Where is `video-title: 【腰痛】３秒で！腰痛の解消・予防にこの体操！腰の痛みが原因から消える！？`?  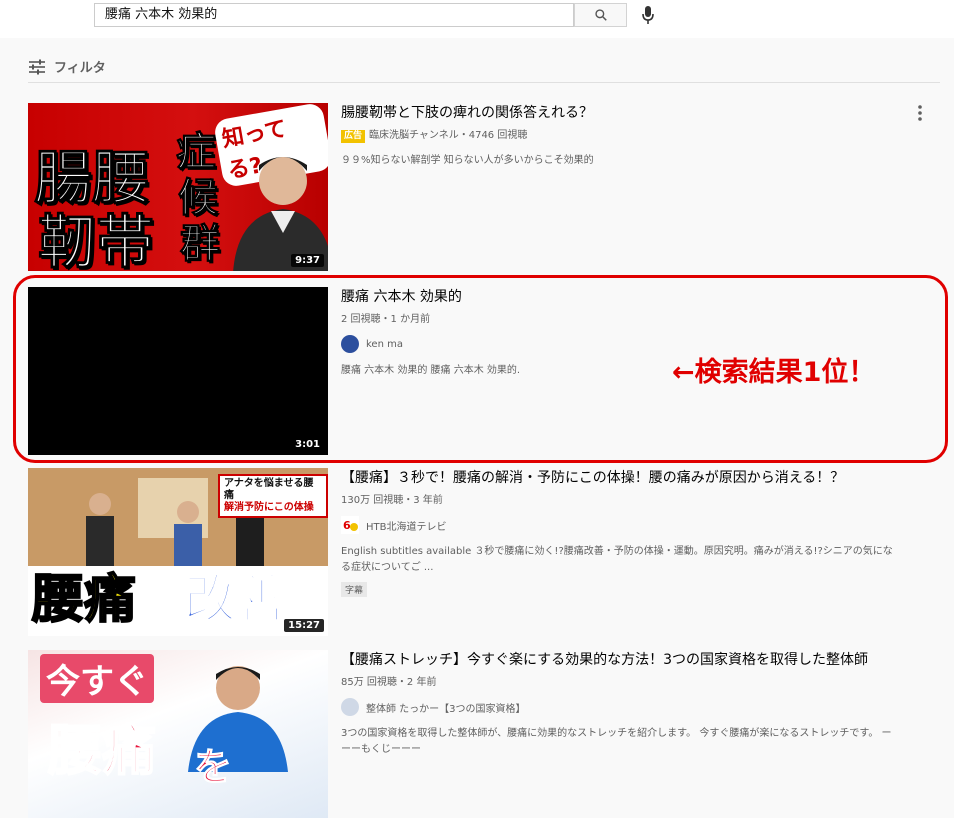
video-title: 【腰痛】３秒で！腰痛の解消・予防にこの体操！腰の痛みが原因から消える！？ is located at coordinates (621, 478).